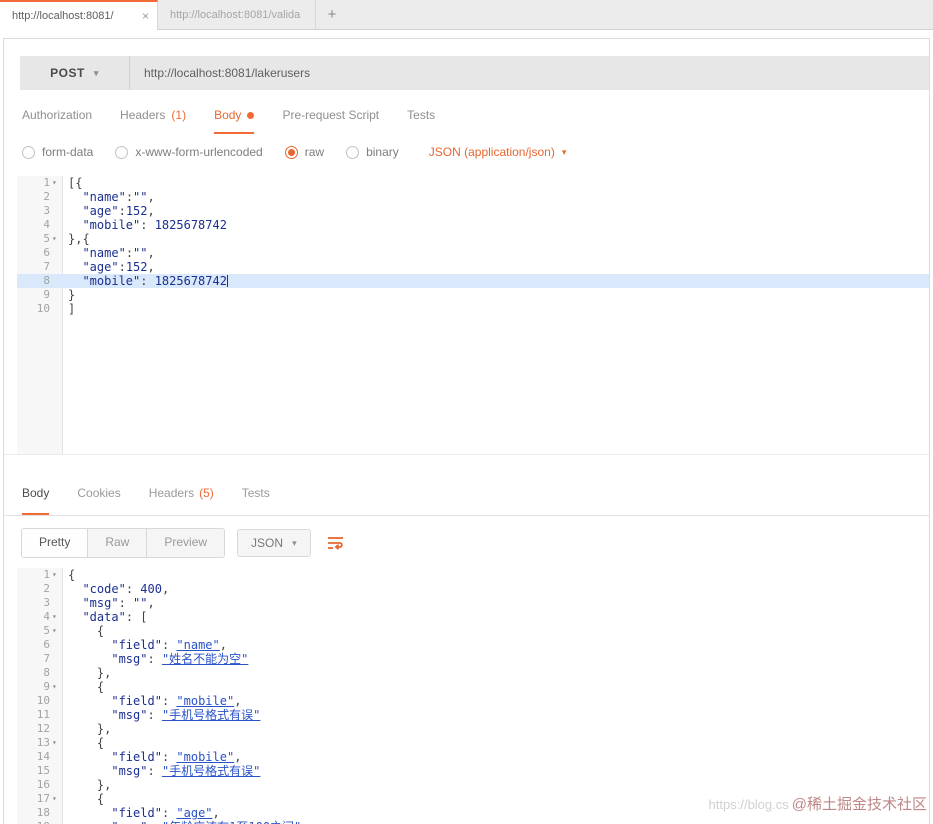 The width and height of the screenshot is (933, 824). What do you see at coordinates (473, 575) in the screenshot?
I see `code-line: 1 ▾ {` at bounding box center [473, 575].